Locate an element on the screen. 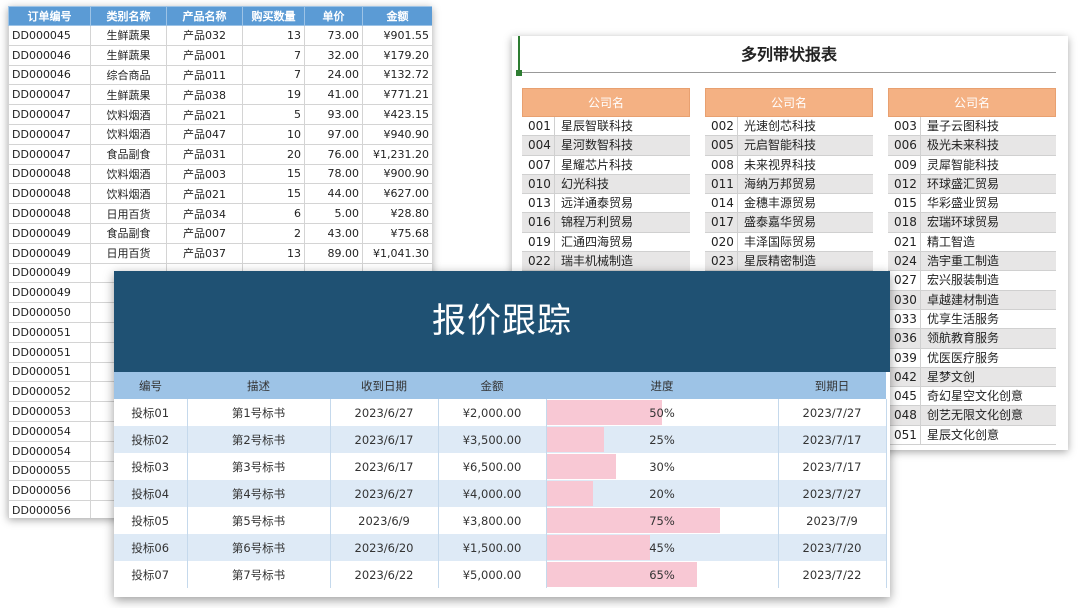 The height and width of the screenshot is (608, 1080). company-number: 002 is located at coordinates (721, 126).